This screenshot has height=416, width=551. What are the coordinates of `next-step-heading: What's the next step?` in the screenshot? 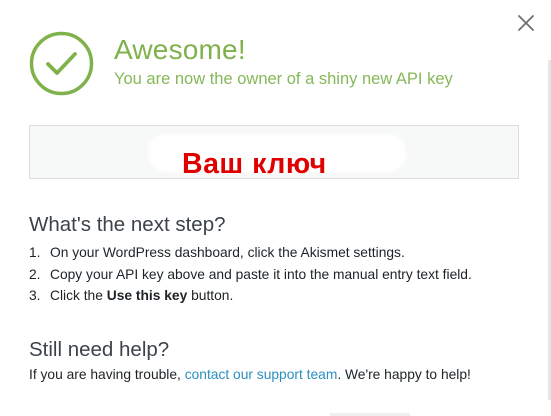 It's located at (127, 224).